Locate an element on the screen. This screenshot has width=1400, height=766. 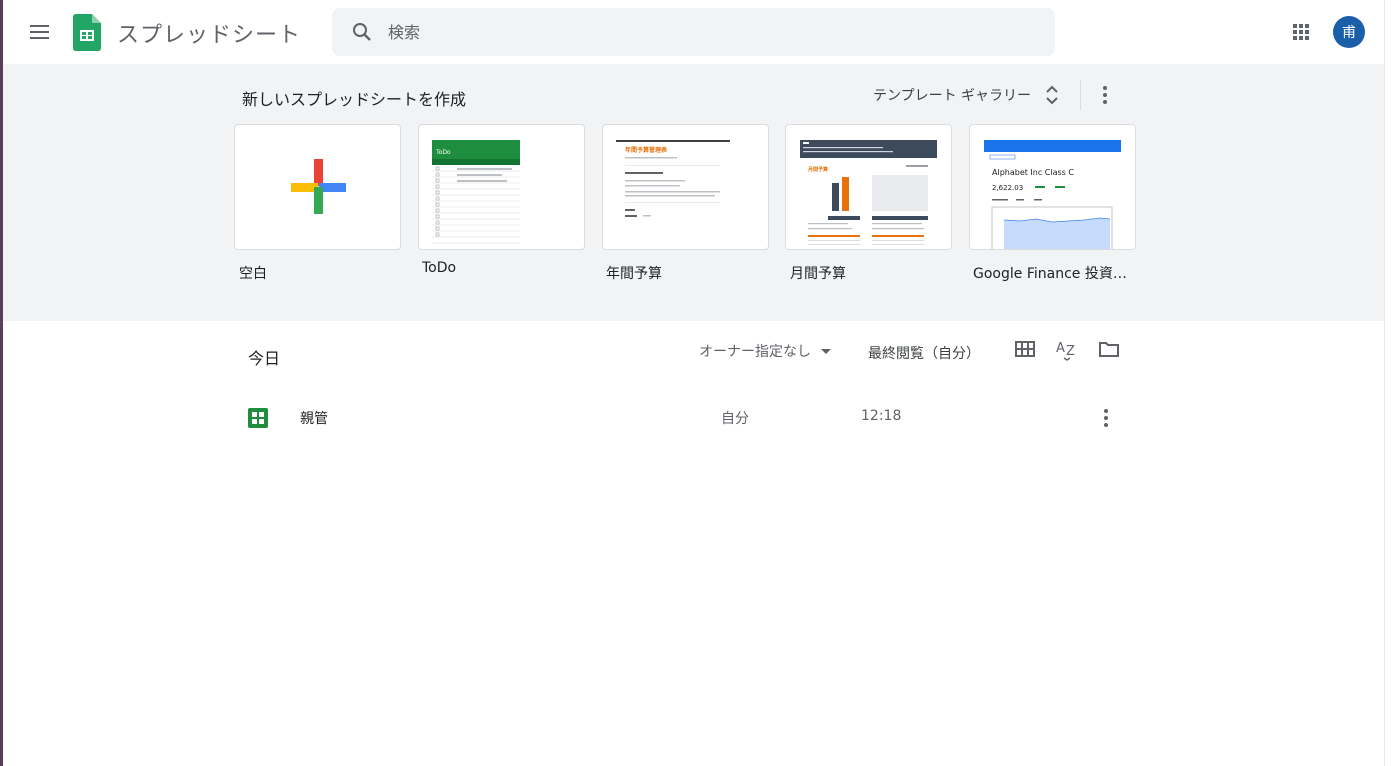
search-input is located at coordinates (708, 32).